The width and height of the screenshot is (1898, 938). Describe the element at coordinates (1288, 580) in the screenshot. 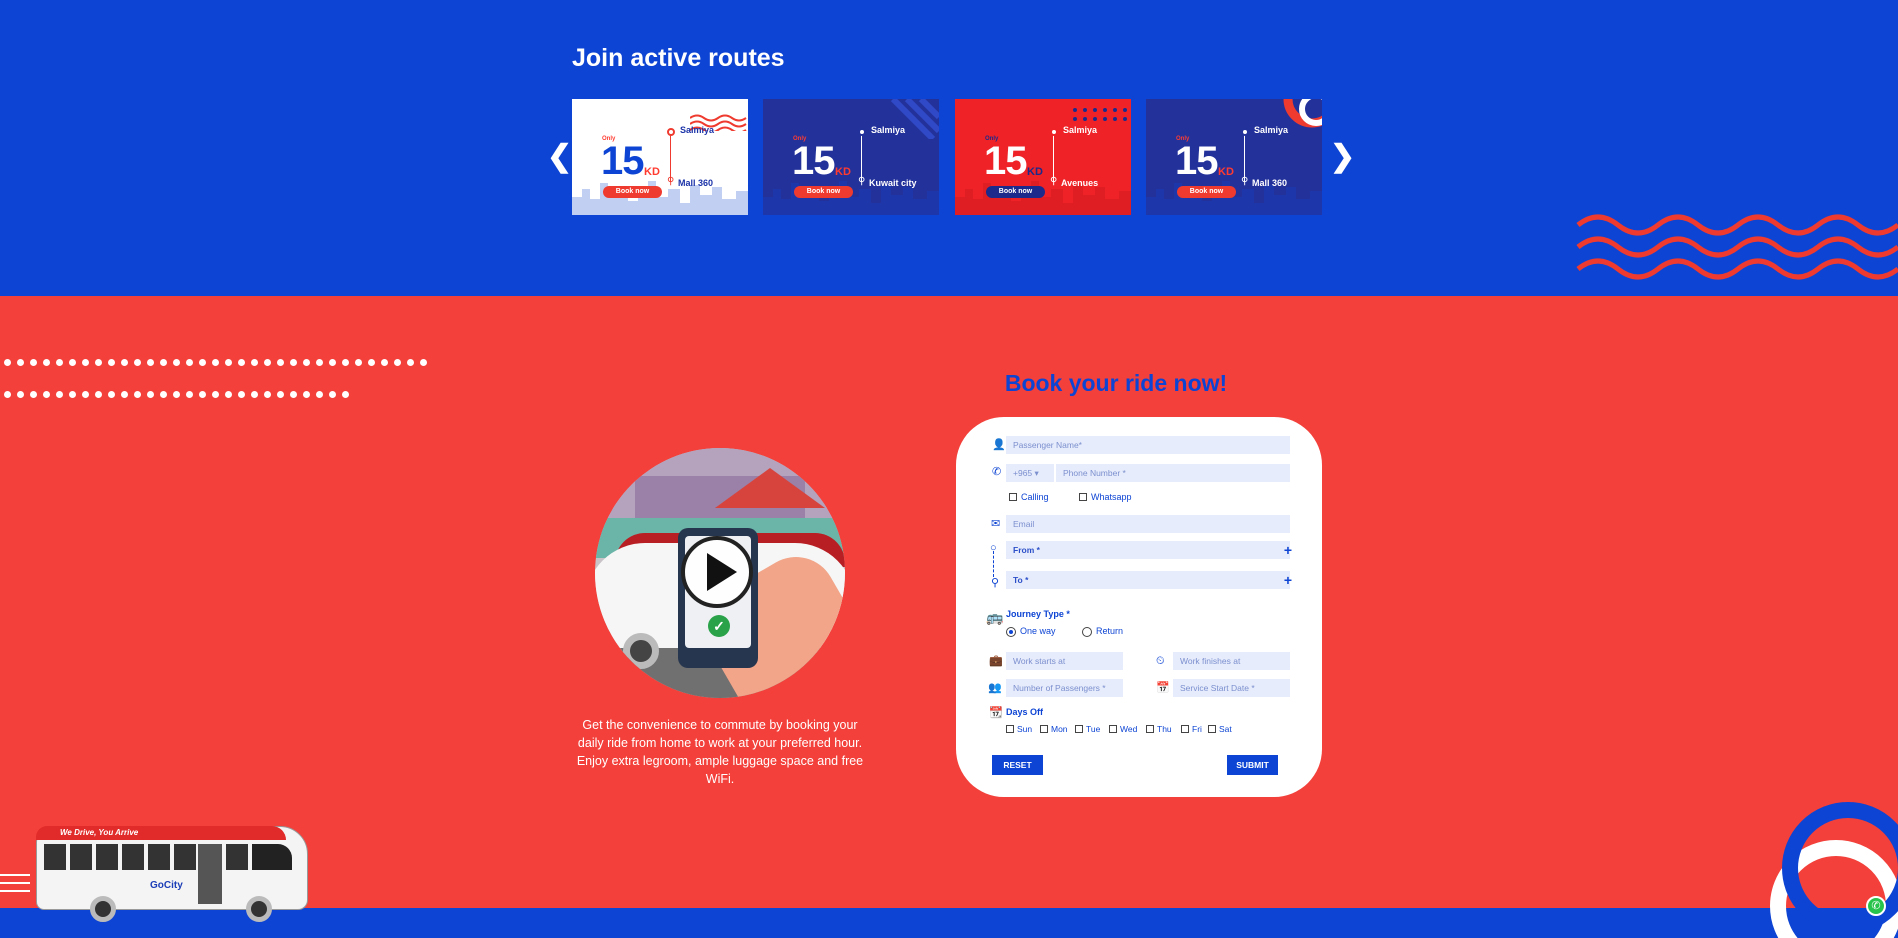

I see `add-to-plus-icon: +` at that location.